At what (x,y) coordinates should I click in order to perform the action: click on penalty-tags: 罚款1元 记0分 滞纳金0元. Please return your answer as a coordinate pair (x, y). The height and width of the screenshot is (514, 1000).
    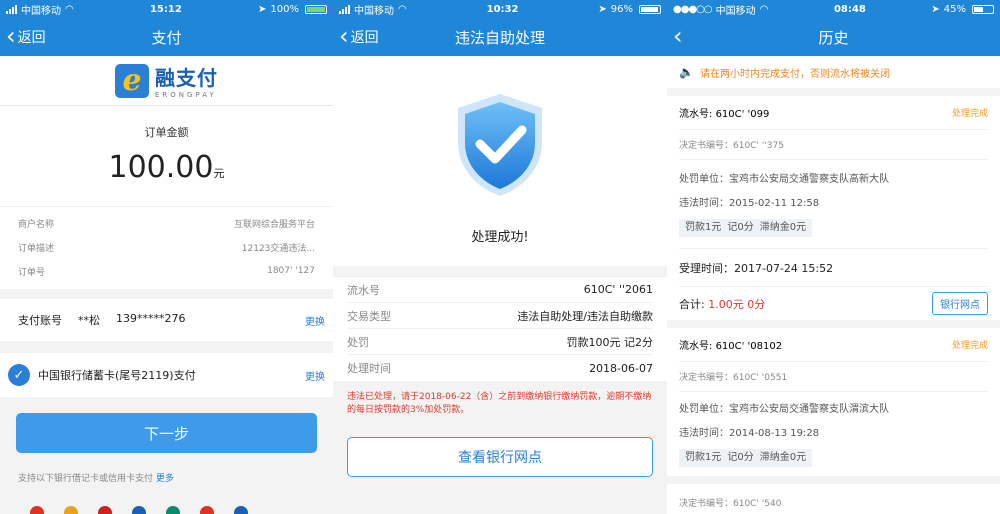
    Looking at the image, I should click on (746, 228).